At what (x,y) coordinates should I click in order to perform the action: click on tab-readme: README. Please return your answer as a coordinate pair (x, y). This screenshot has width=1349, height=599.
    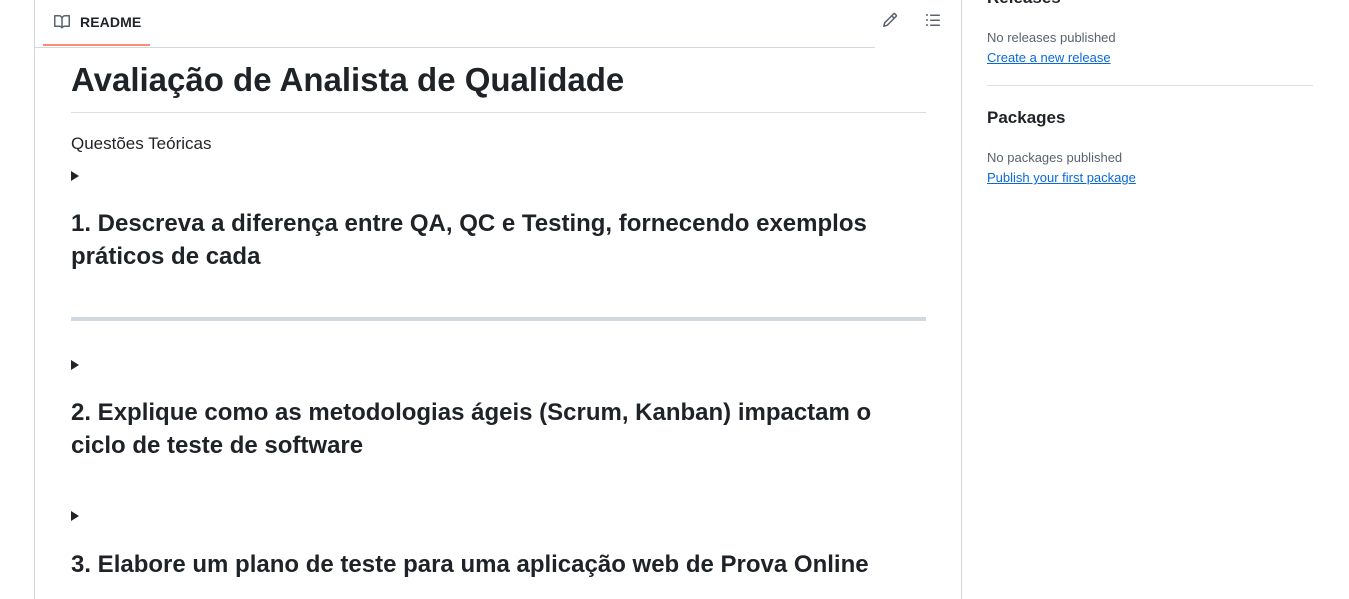
    Looking at the image, I should click on (96, 23).